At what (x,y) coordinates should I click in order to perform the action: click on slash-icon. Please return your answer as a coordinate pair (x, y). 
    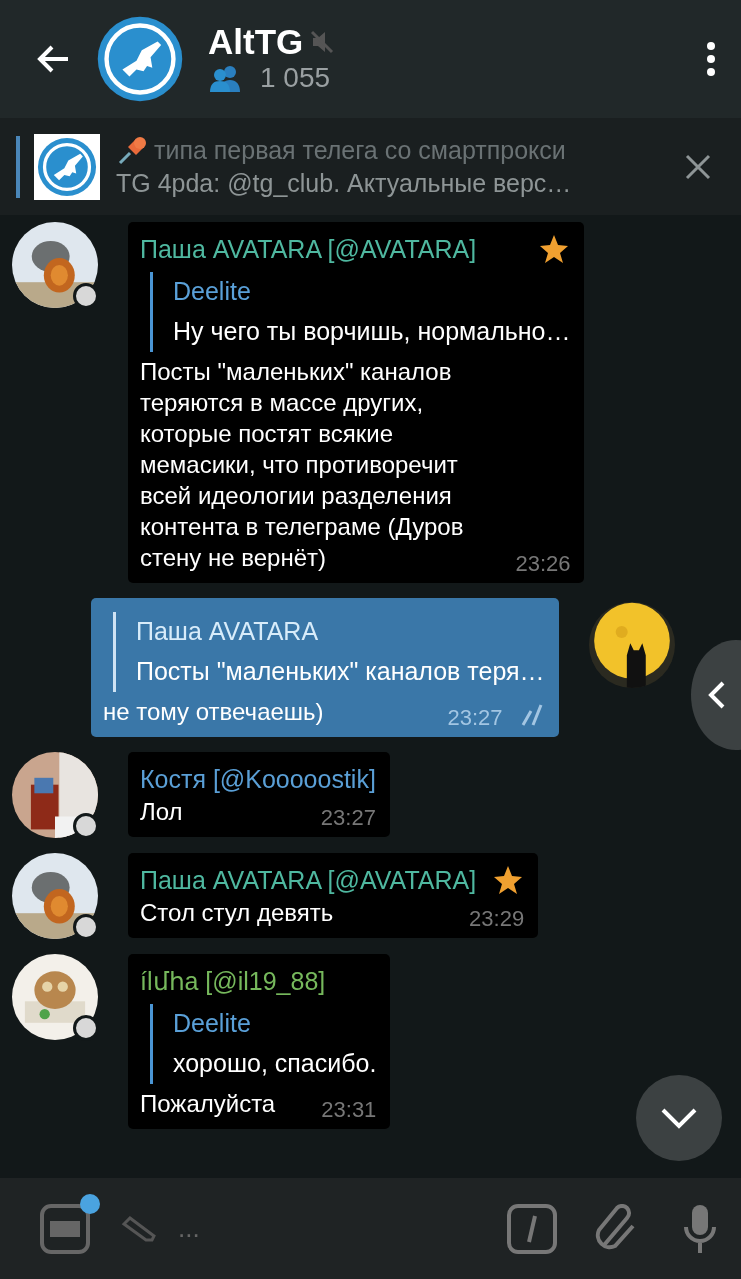
    Looking at the image, I should click on (532, 1228).